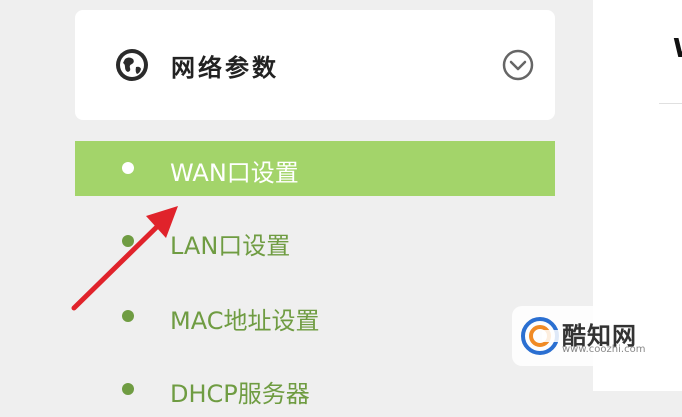 Image resolution: width=682 pixels, height=417 pixels. I want to click on chevron-down-circle-icon, so click(518, 65).